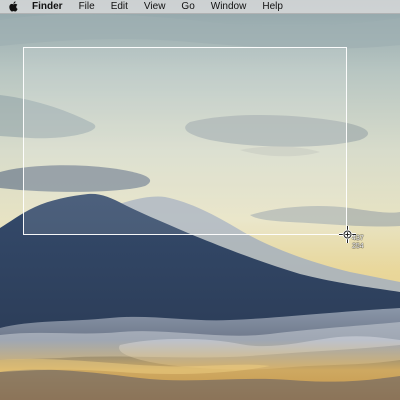 The height and width of the screenshot is (400, 400). I want to click on menu-finder: Finder, so click(48, 7).